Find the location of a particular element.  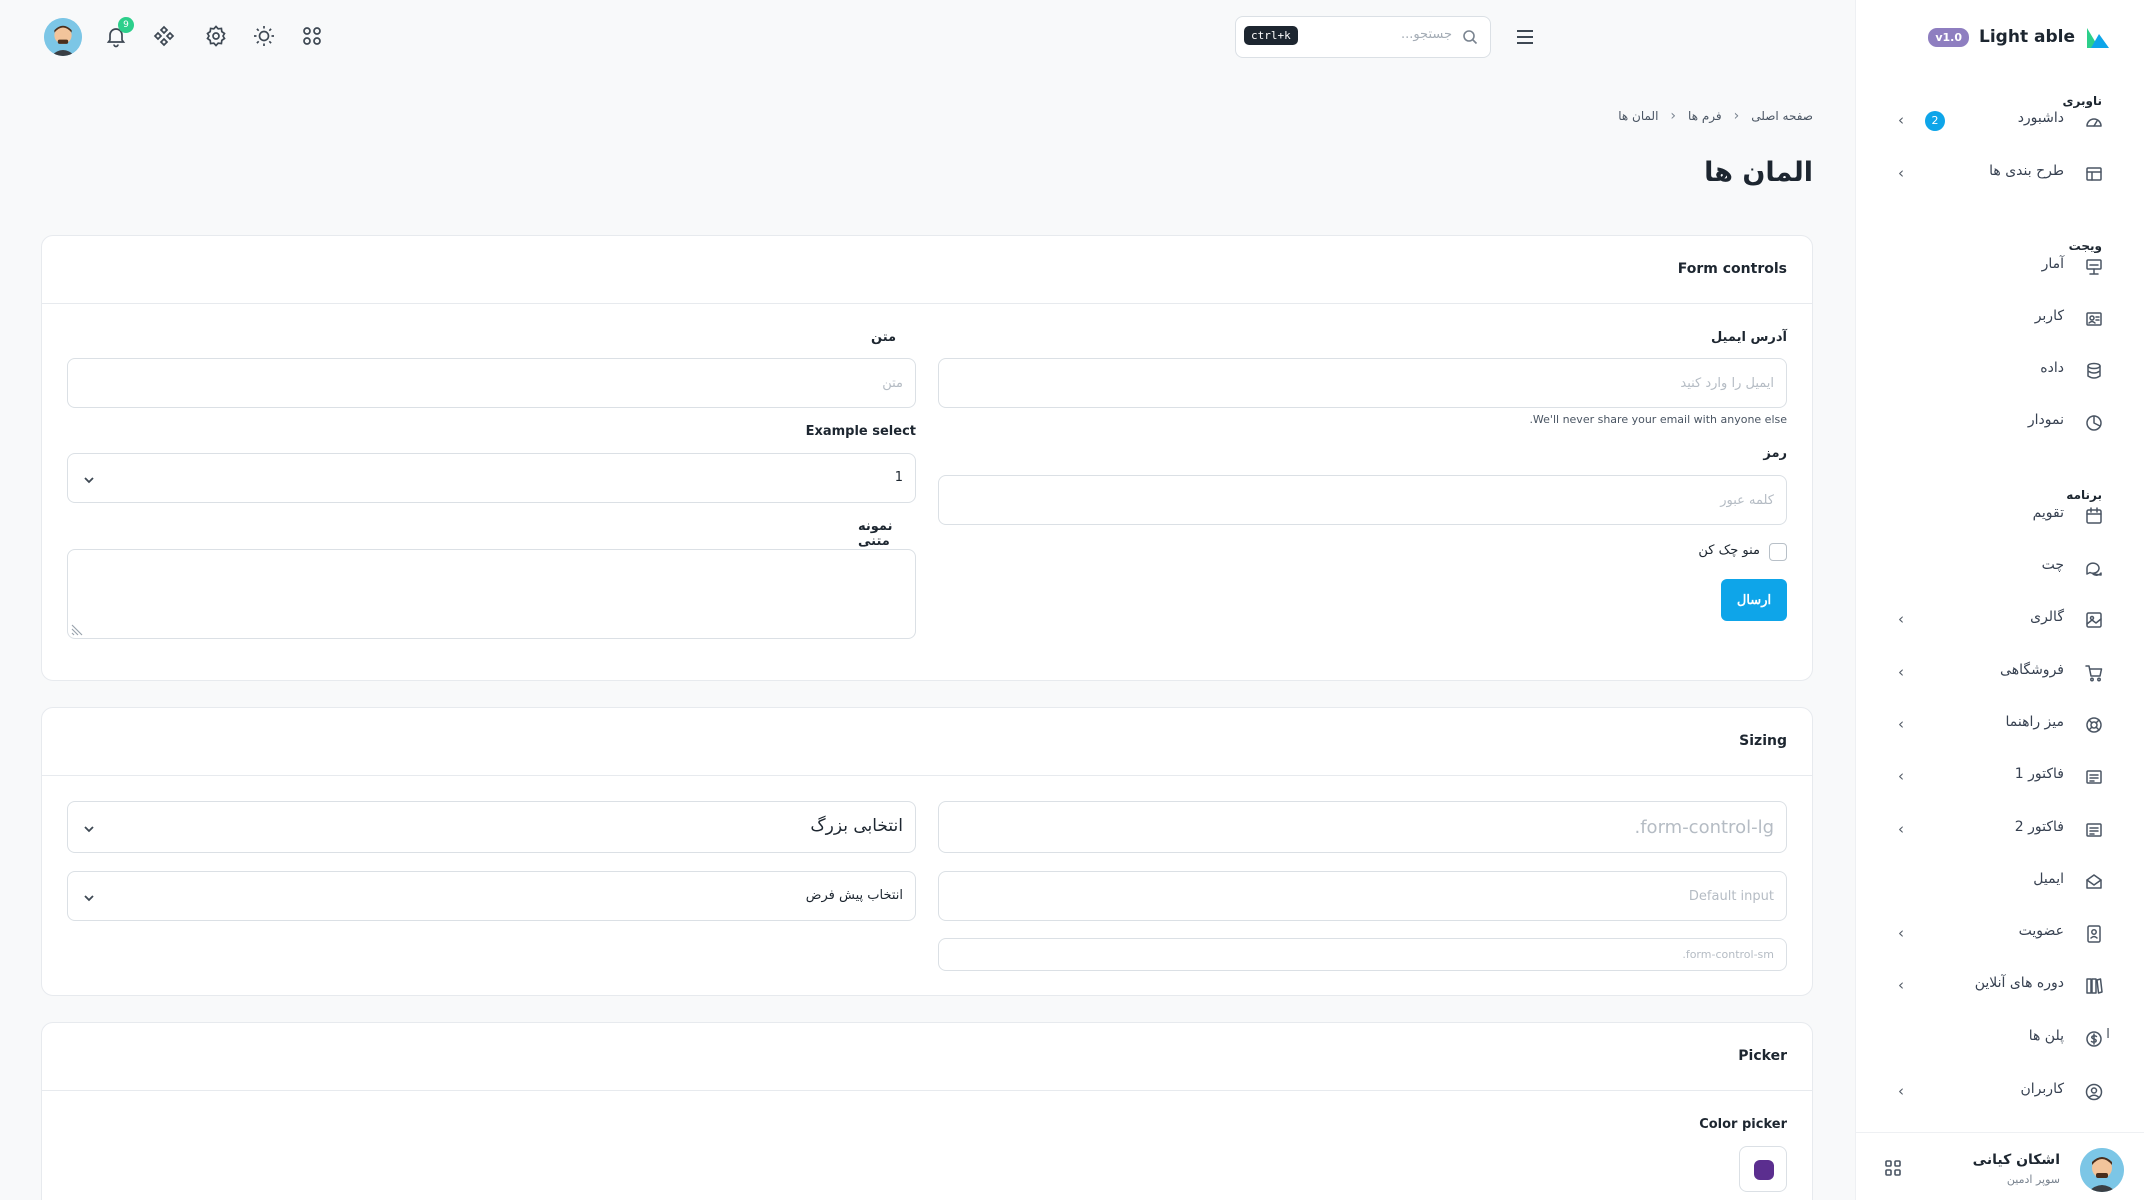

statistics-icon is located at coordinates (2094, 267).